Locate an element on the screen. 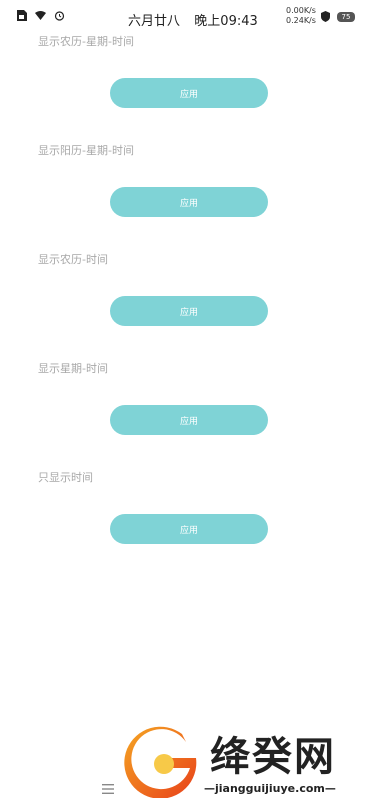 The width and height of the screenshot is (370, 808). option-label-week-time: 显示星期-时间 is located at coordinates (73, 368).